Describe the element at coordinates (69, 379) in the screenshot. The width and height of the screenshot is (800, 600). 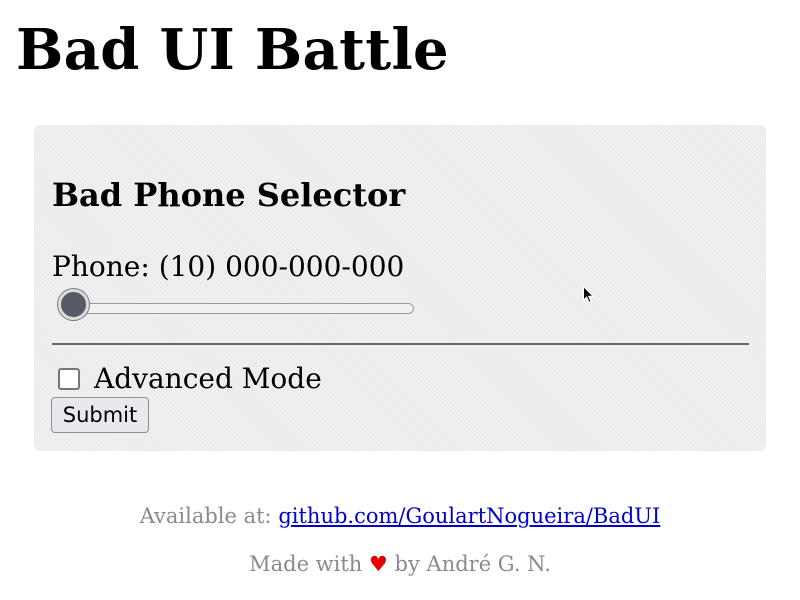
I see `advanced-mode-checkbox` at that location.